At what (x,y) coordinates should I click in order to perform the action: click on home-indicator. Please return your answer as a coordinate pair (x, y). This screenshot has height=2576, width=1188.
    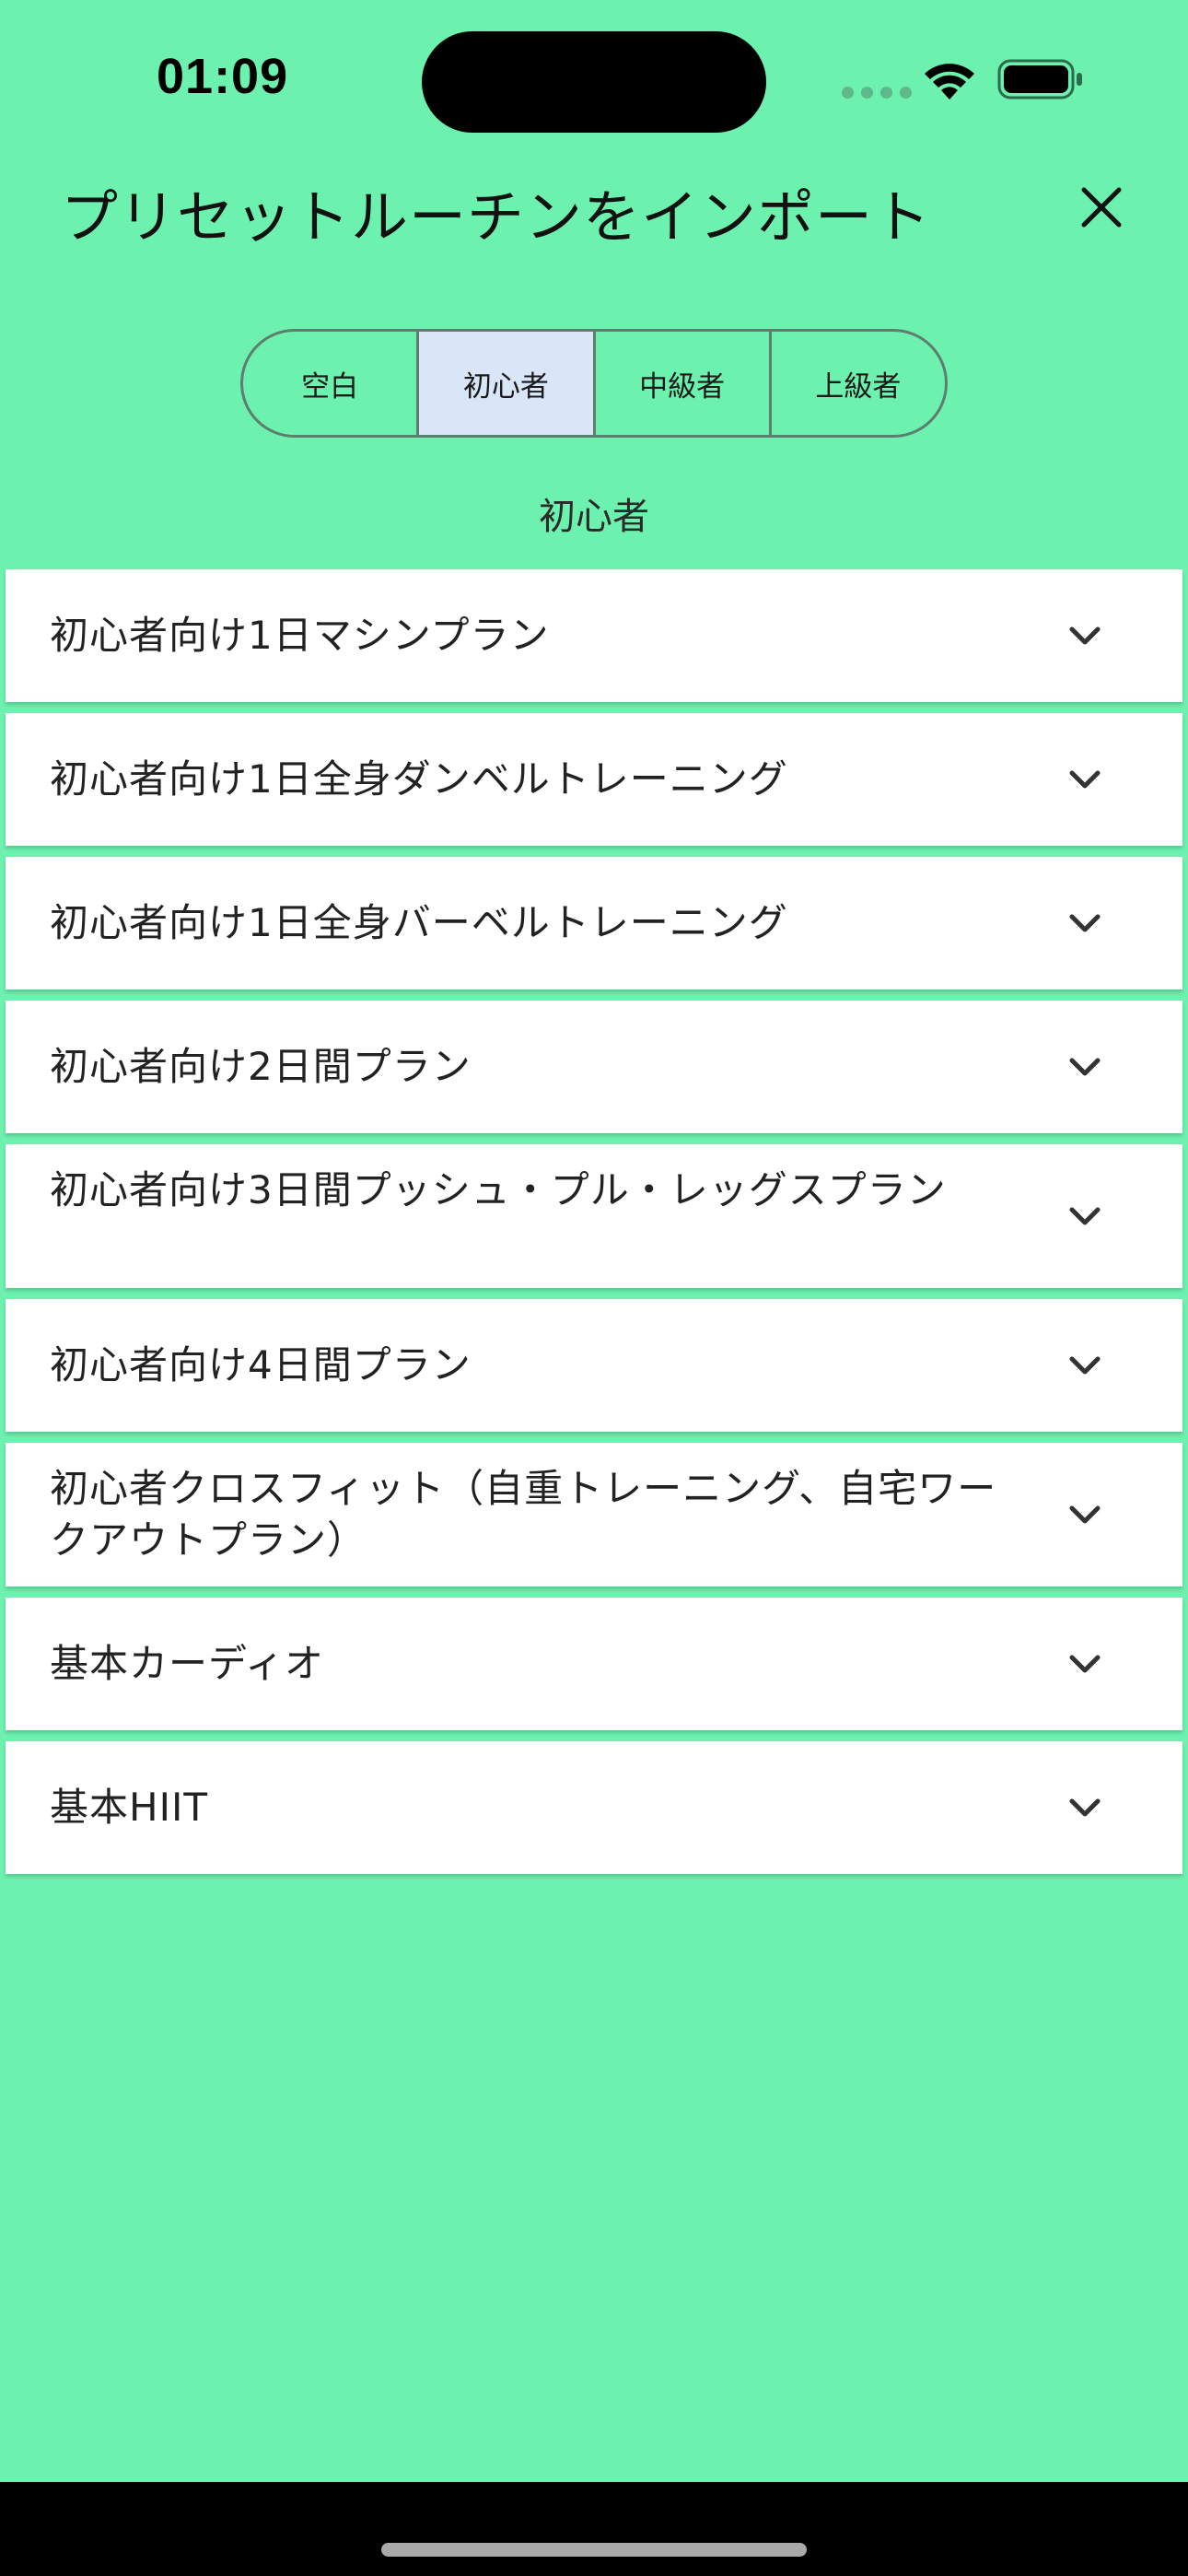
    Looking at the image, I should click on (594, 2550).